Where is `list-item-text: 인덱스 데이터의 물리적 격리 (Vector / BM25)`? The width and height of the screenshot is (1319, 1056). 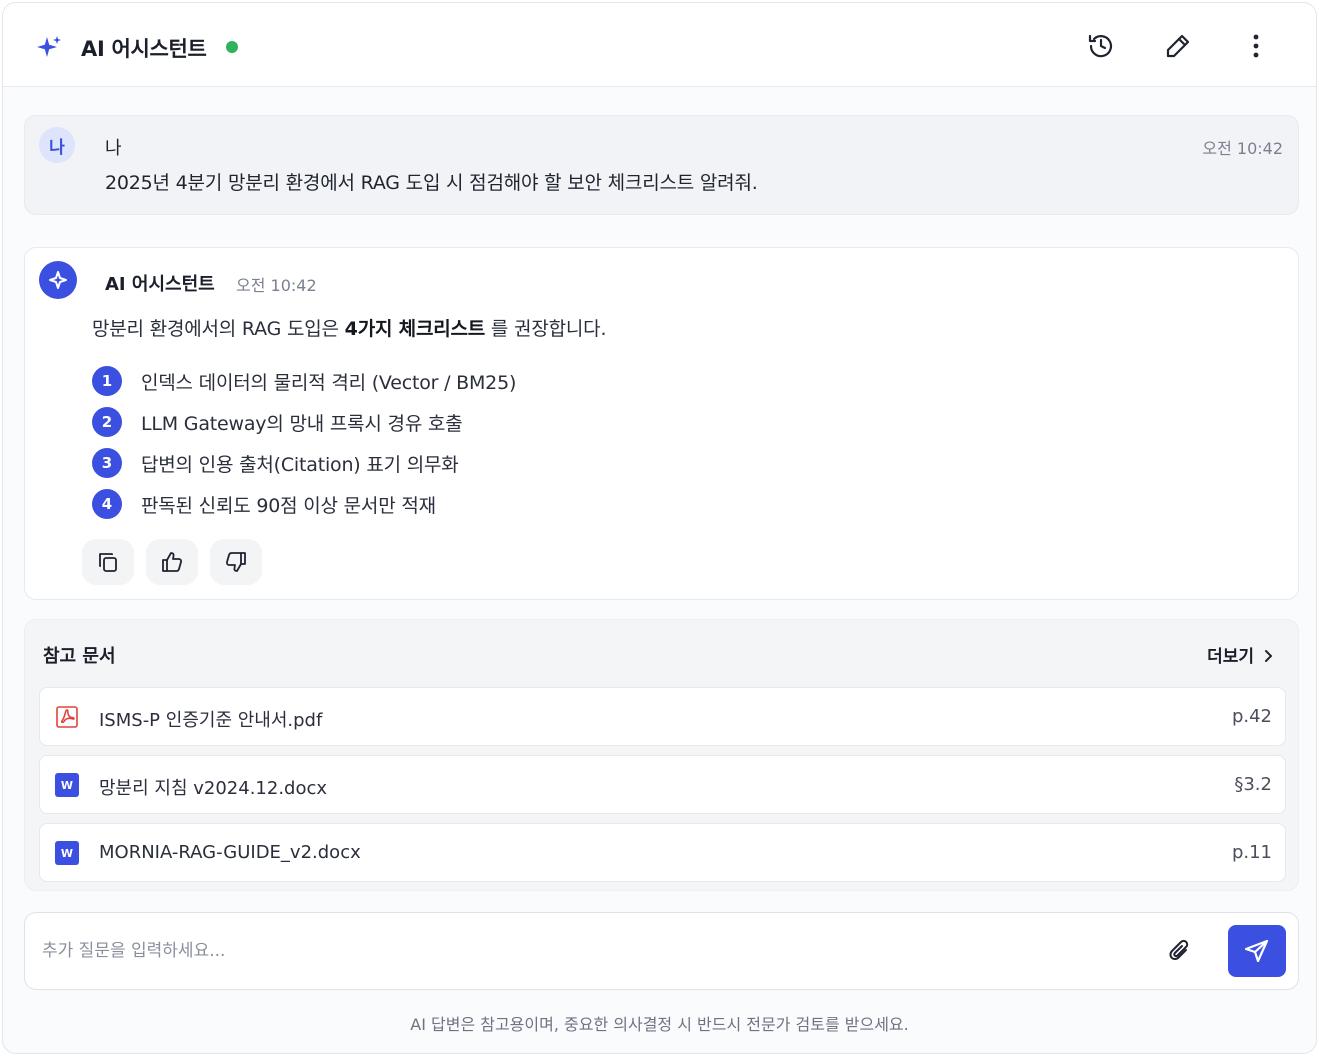
list-item-text: 인덱스 데이터의 물리적 격리 (Vector / BM25) is located at coordinates (329, 383).